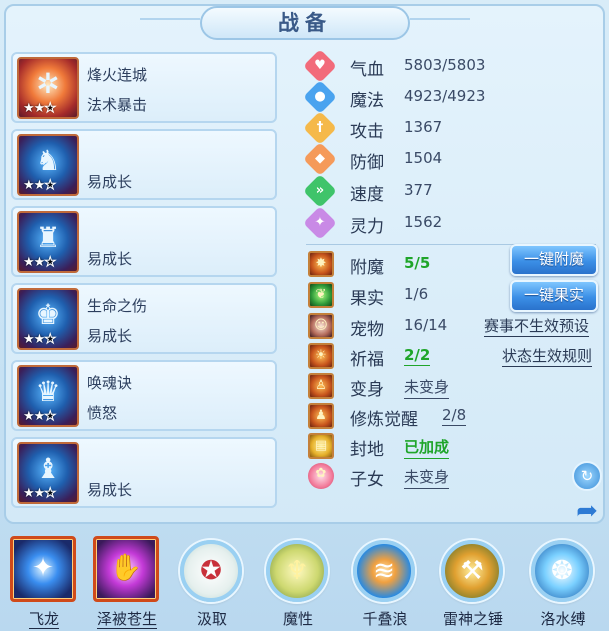  What do you see at coordinates (48, 319) in the screenshot?
I see `blue-armor-icon: ♚ ★★★` at bounding box center [48, 319].